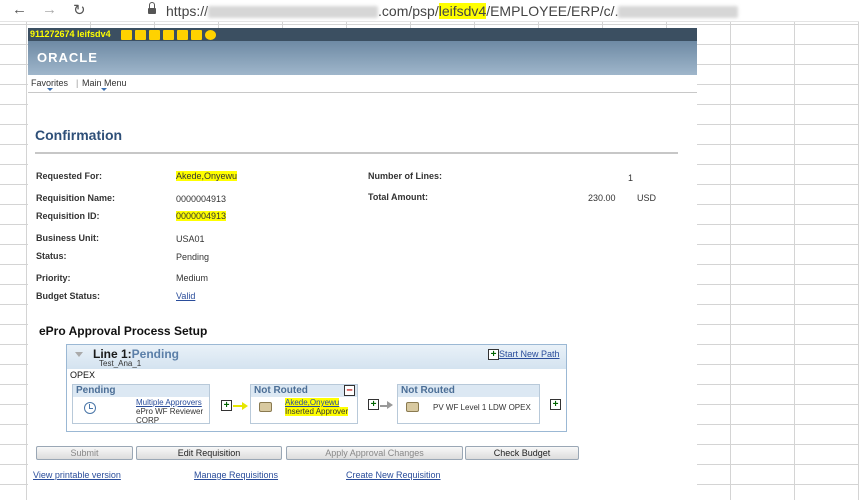 This screenshot has height=500, width=859. Describe the element at coordinates (398, 197) in the screenshot. I see `total-amount-label: Total Amount:` at that location.